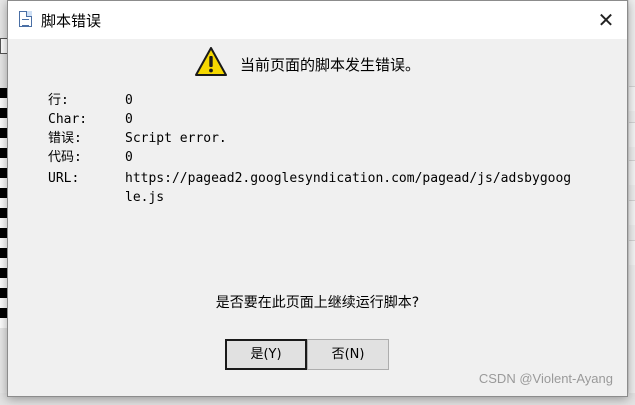 This screenshot has width=635, height=405. What do you see at coordinates (312, 157) in the screenshot?
I see `detail-row-code: 代码: 0` at bounding box center [312, 157].